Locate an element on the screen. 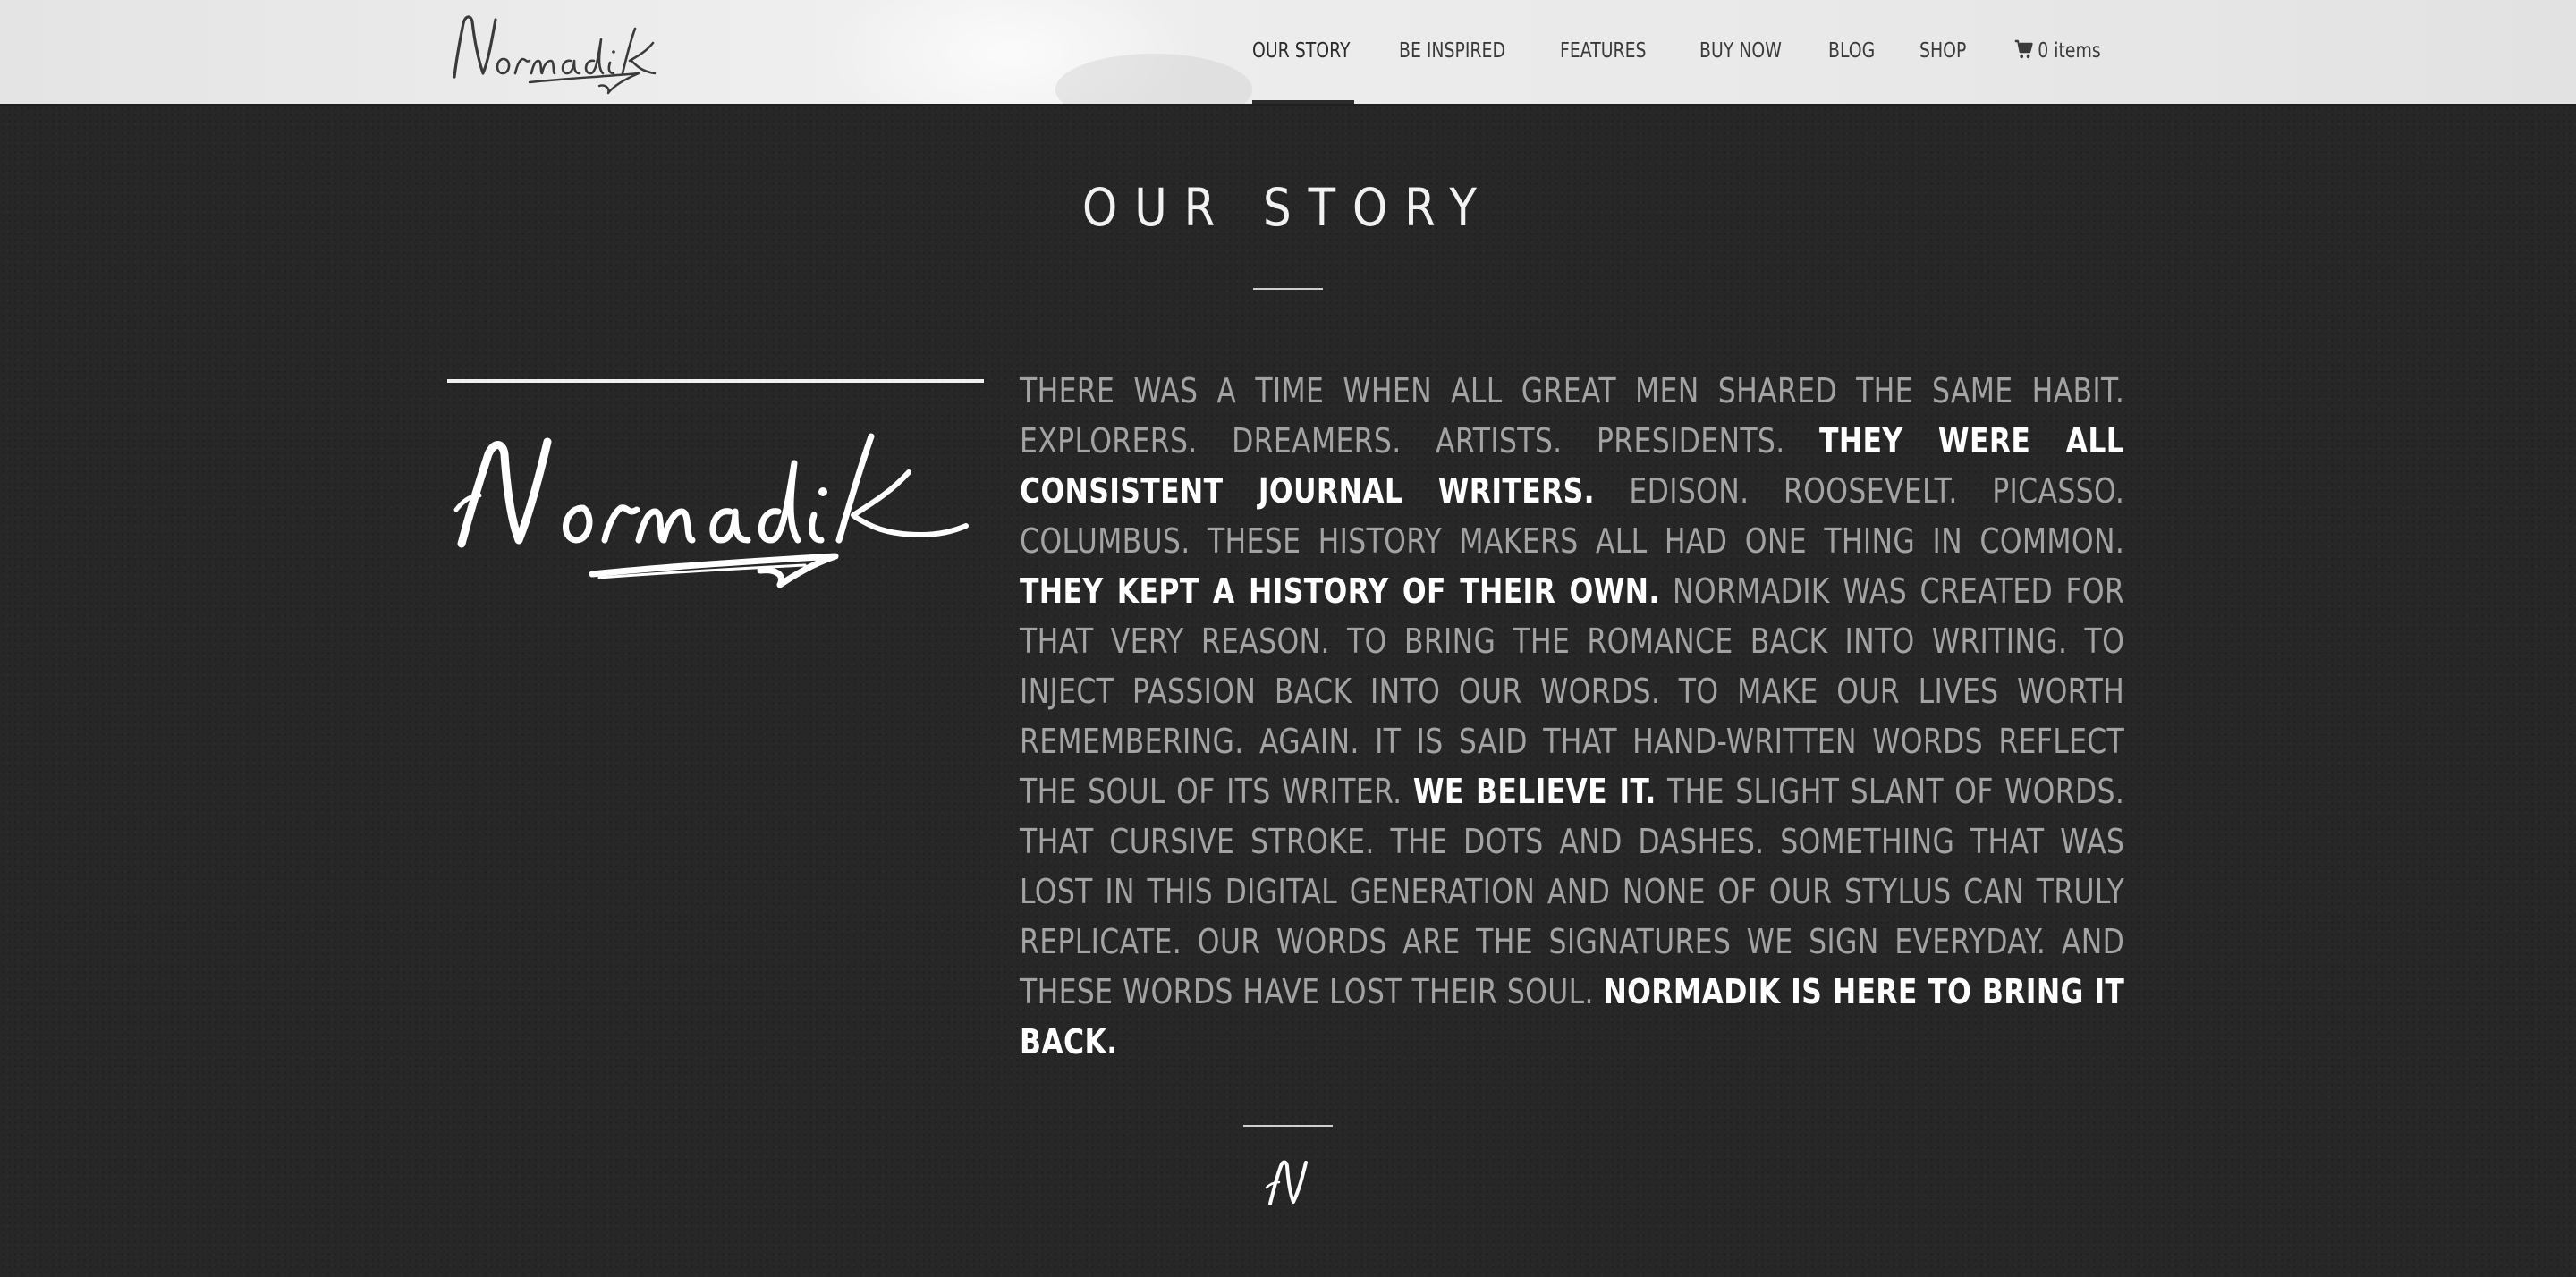 The height and width of the screenshot is (1277, 2576). nav-item-blog: BLOG is located at coordinates (1851, 51).